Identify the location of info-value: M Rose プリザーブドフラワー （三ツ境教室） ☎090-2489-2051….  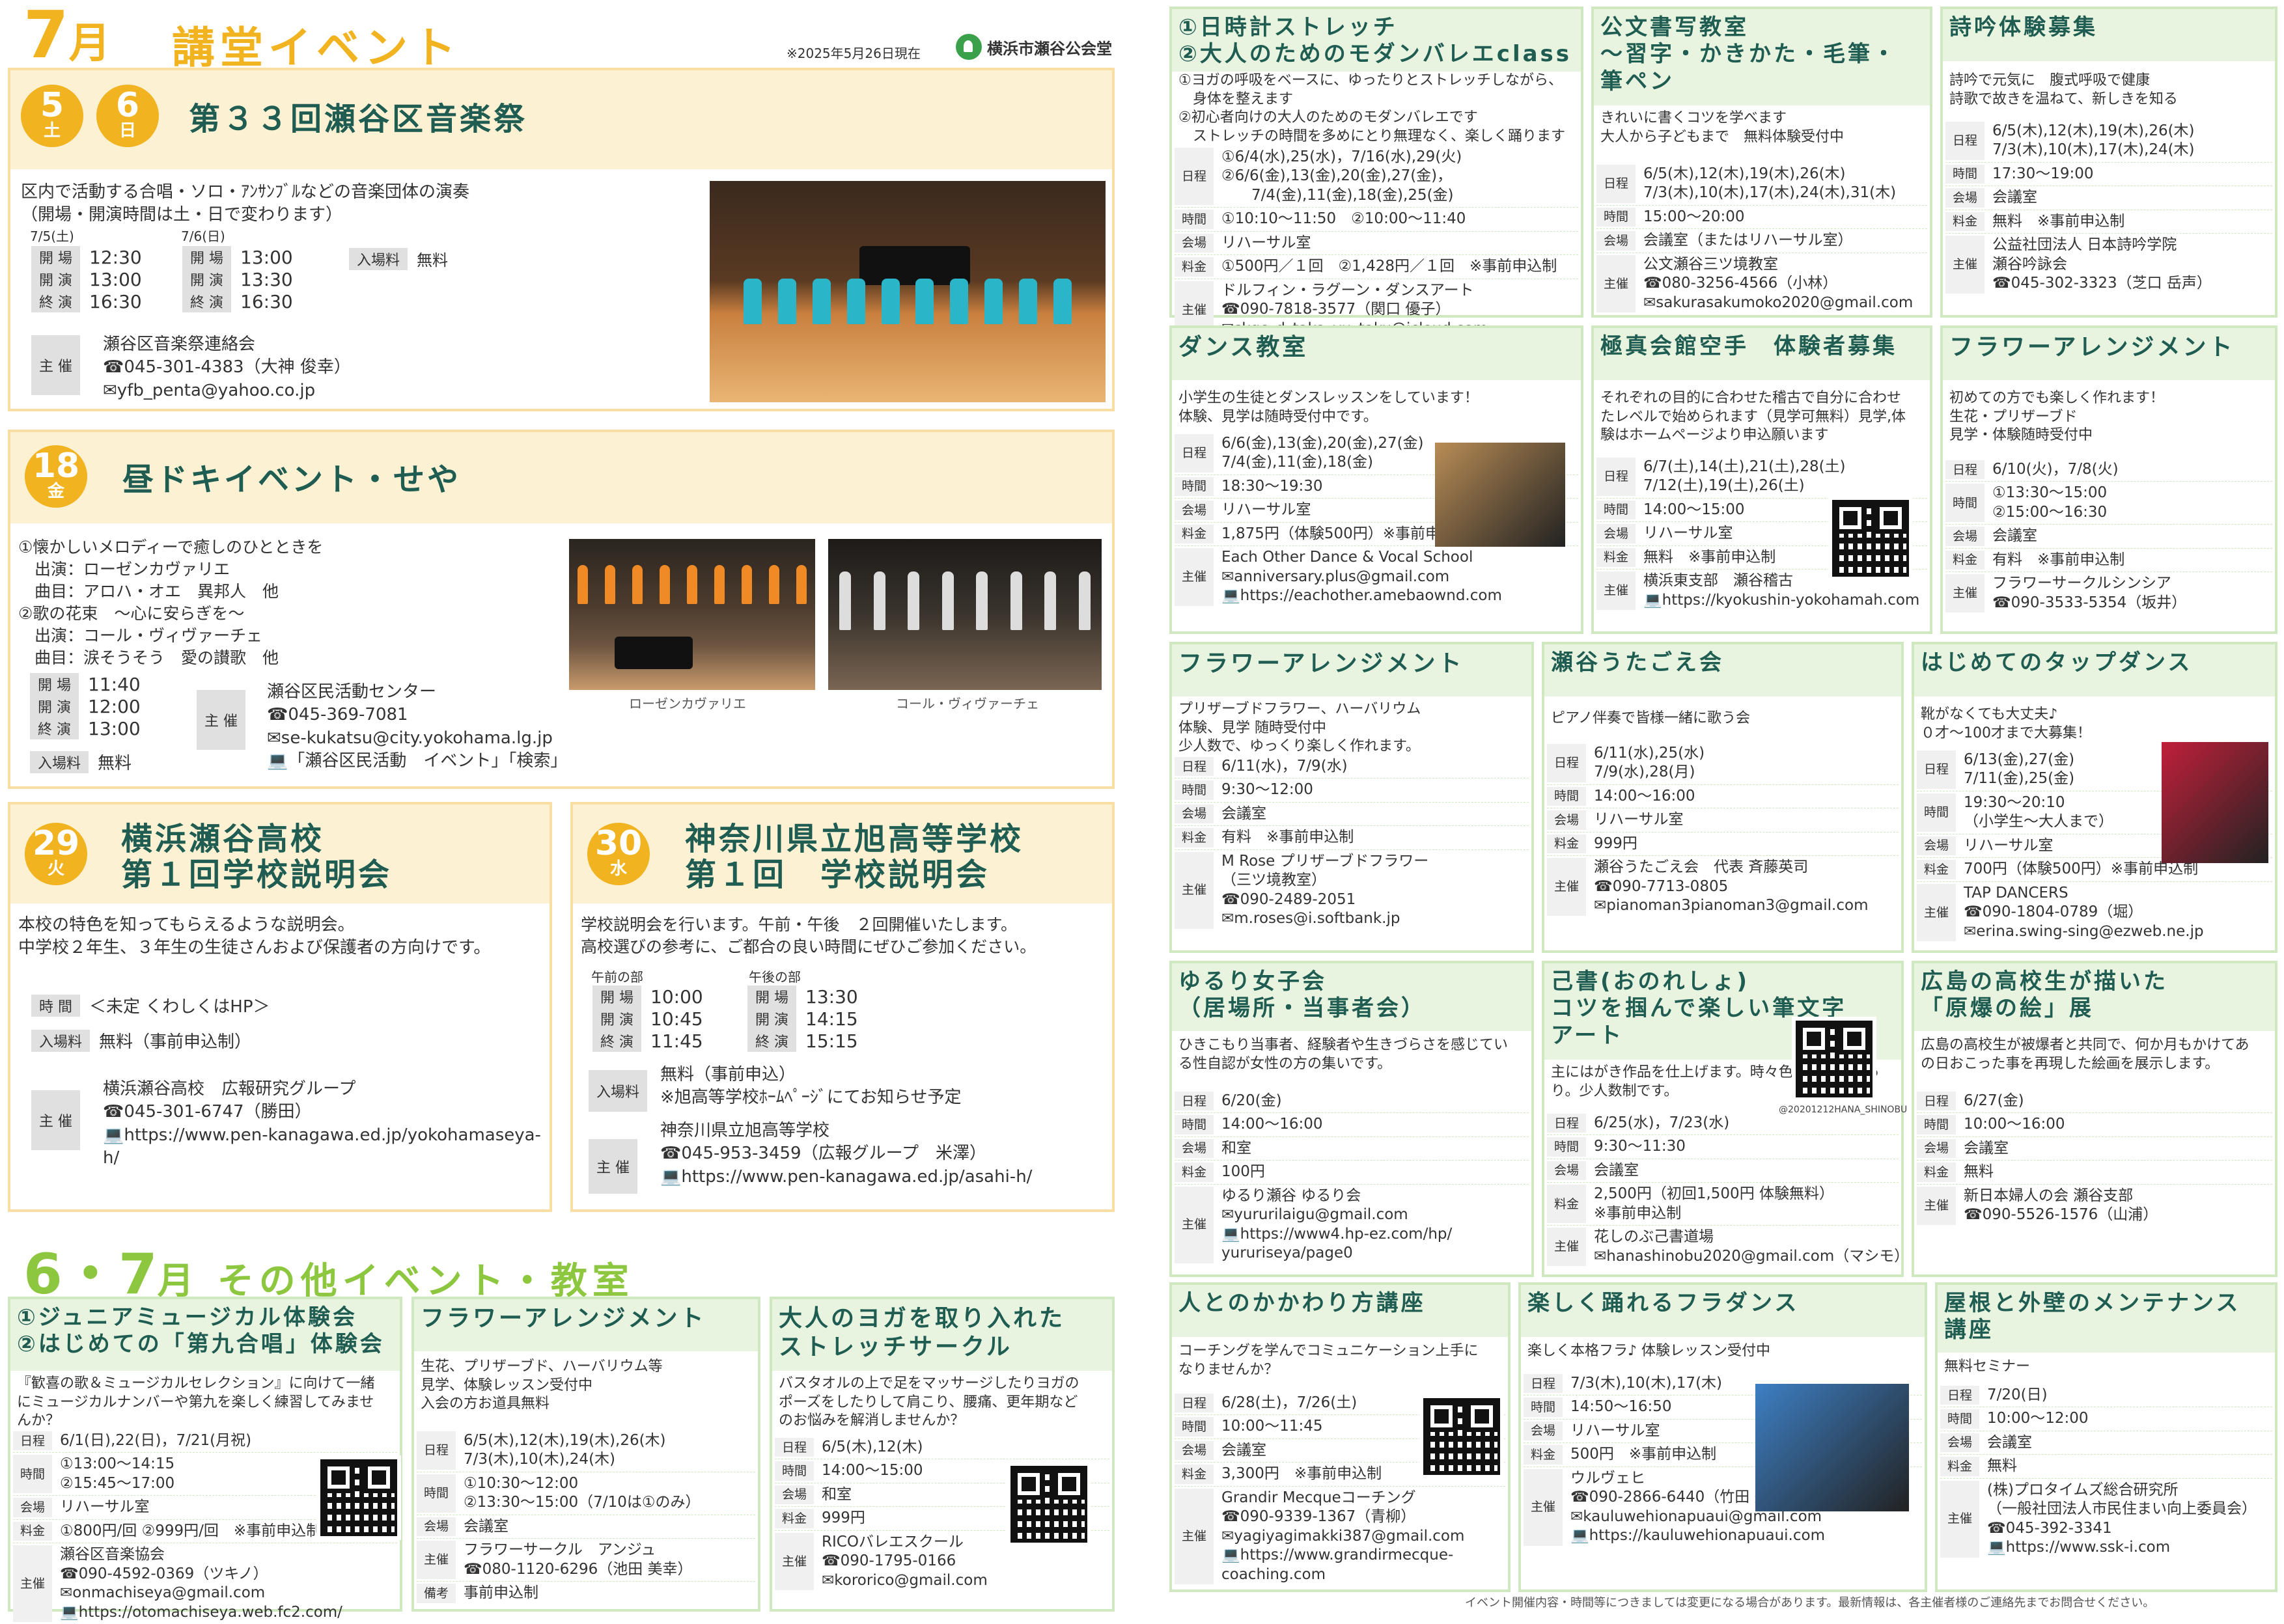
(1325, 890).